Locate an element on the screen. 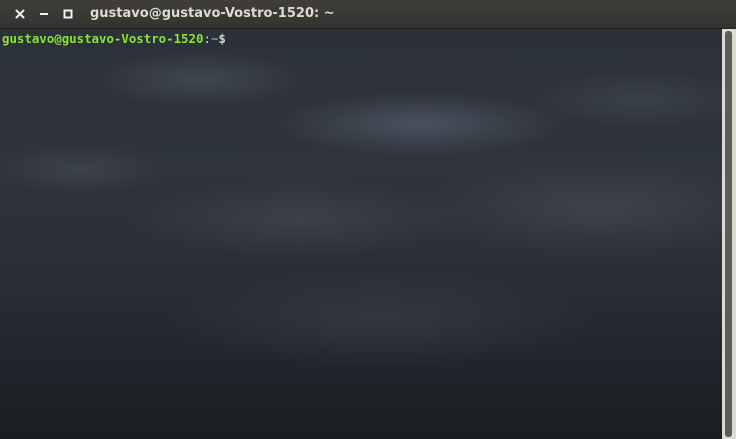 Image resolution: width=736 pixels, height=439 pixels. text-cursor is located at coordinates (230, 38).